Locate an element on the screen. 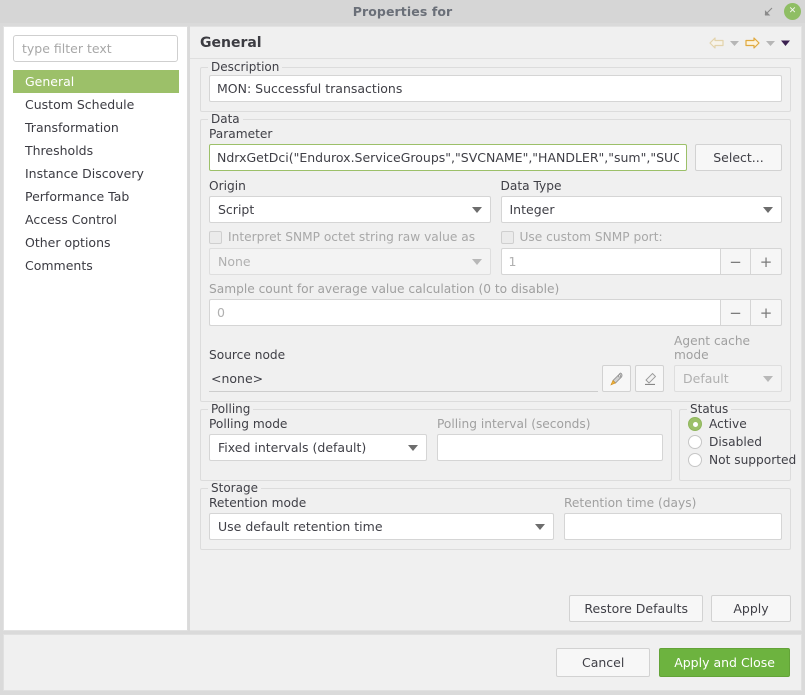  snmp-port-label: Use custom SNMP port: is located at coordinates (591, 237).